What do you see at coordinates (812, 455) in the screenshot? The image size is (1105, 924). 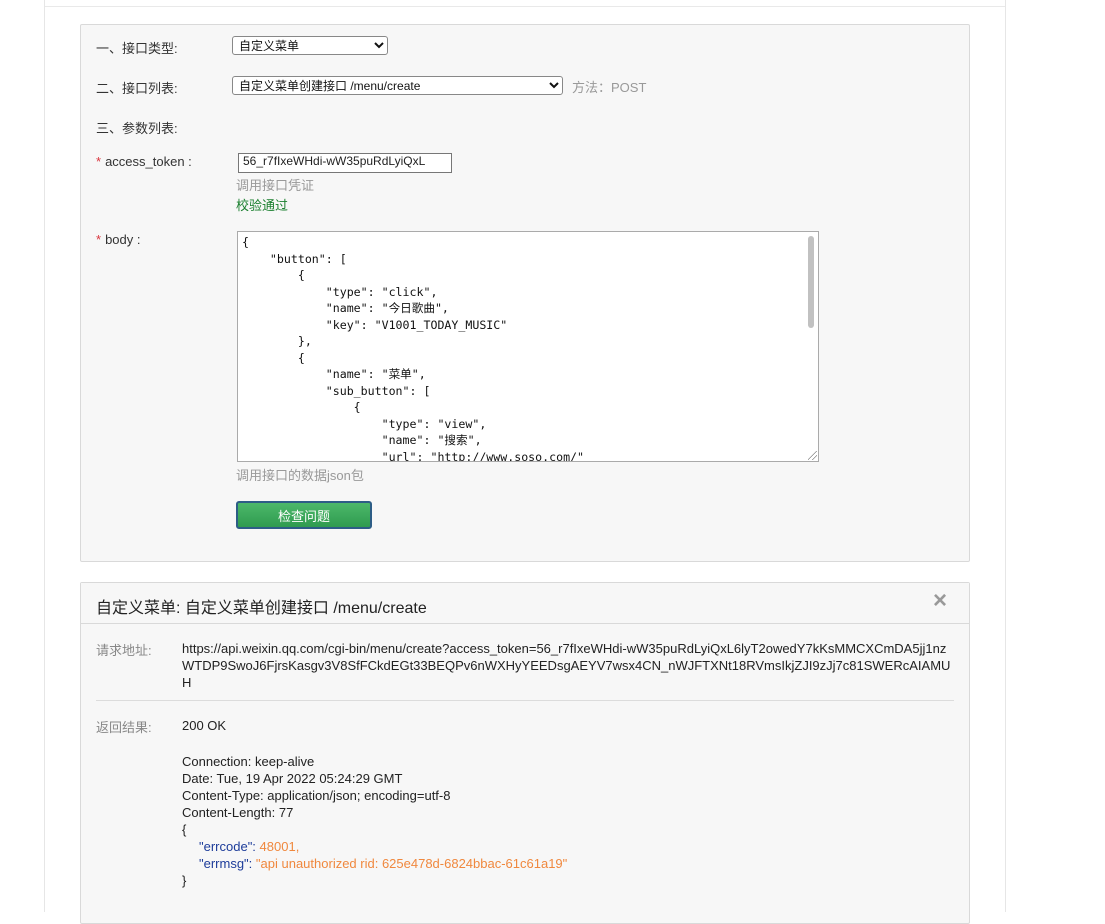 I see `resize-grip-icon` at bounding box center [812, 455].